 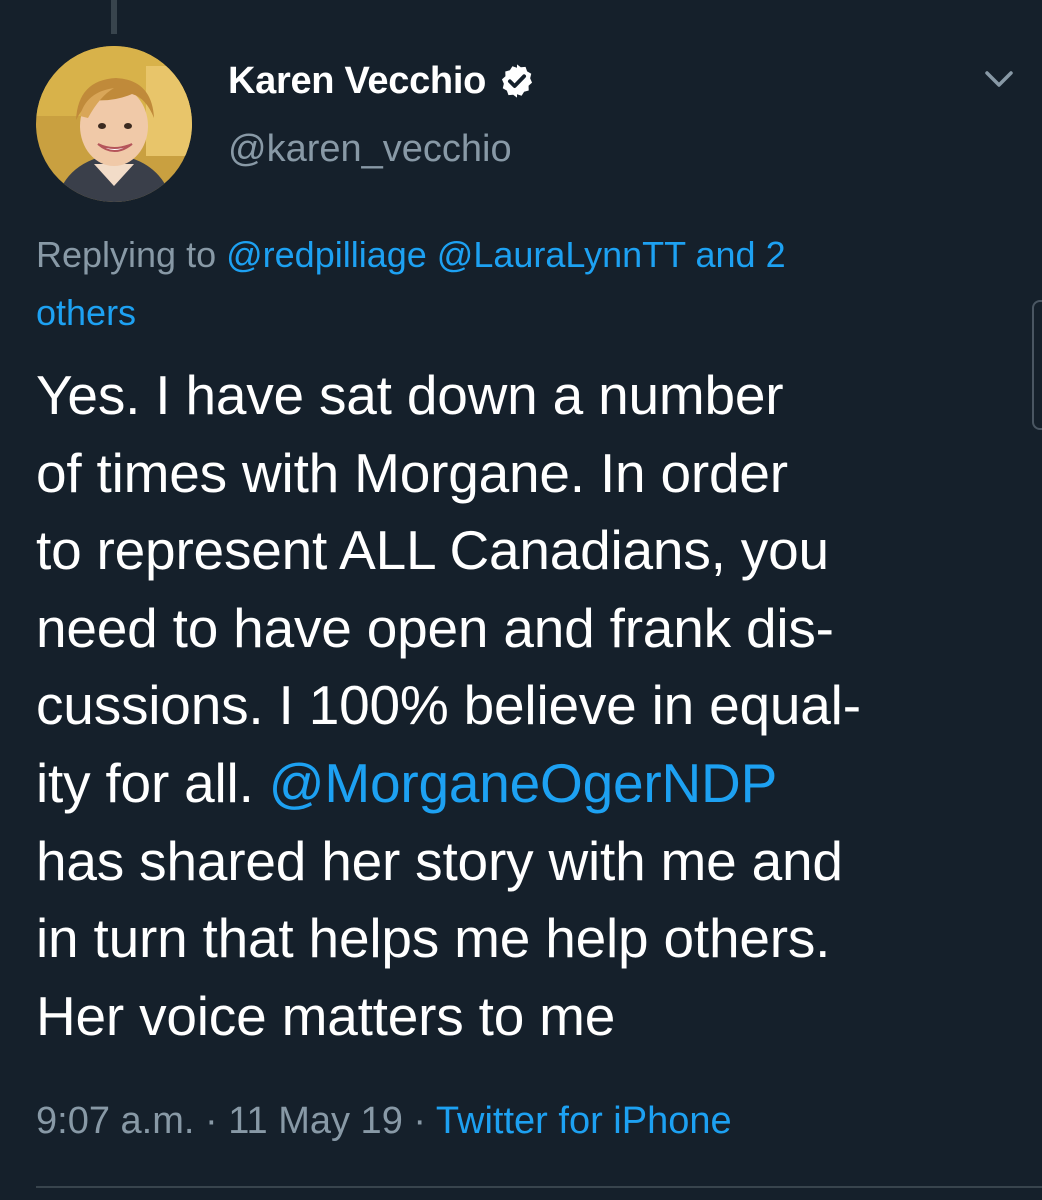 I want to click on mention-link: @redpilliage, so click(x=326, y=254).